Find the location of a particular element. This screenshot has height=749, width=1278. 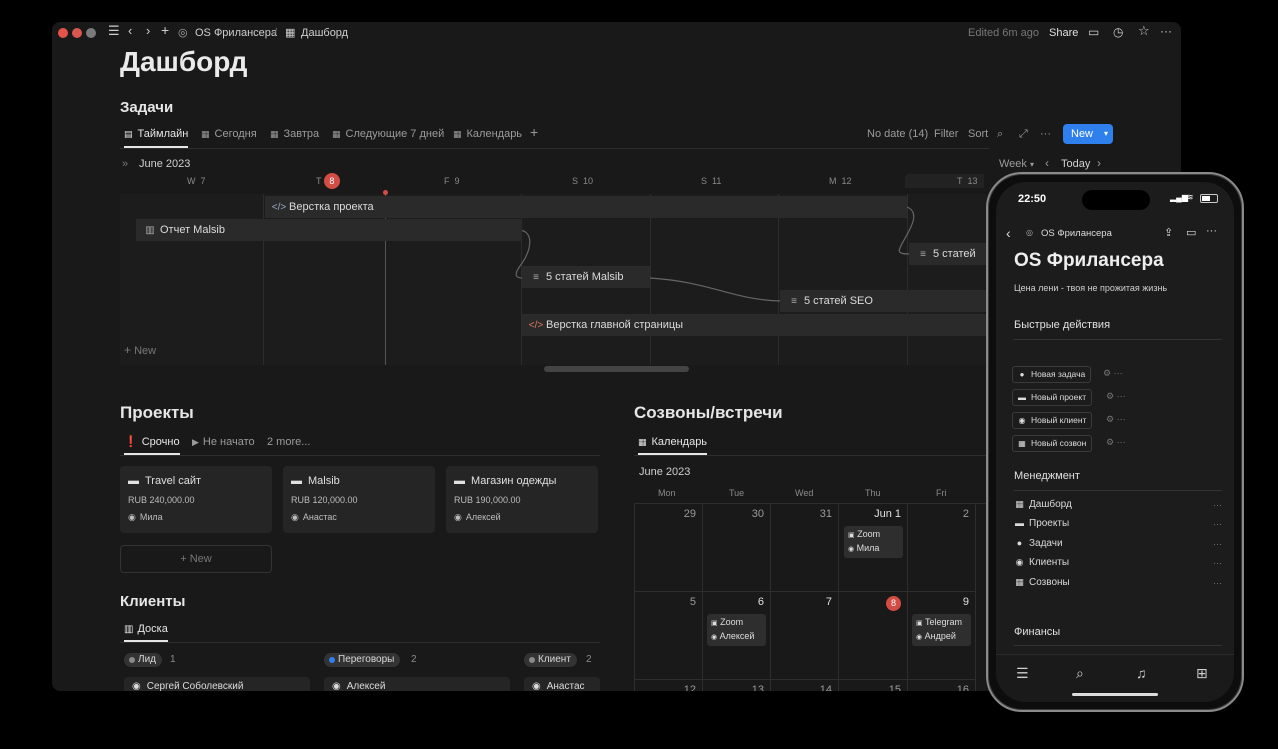

play-icon: ▶ is located at coordinates (195, 442).